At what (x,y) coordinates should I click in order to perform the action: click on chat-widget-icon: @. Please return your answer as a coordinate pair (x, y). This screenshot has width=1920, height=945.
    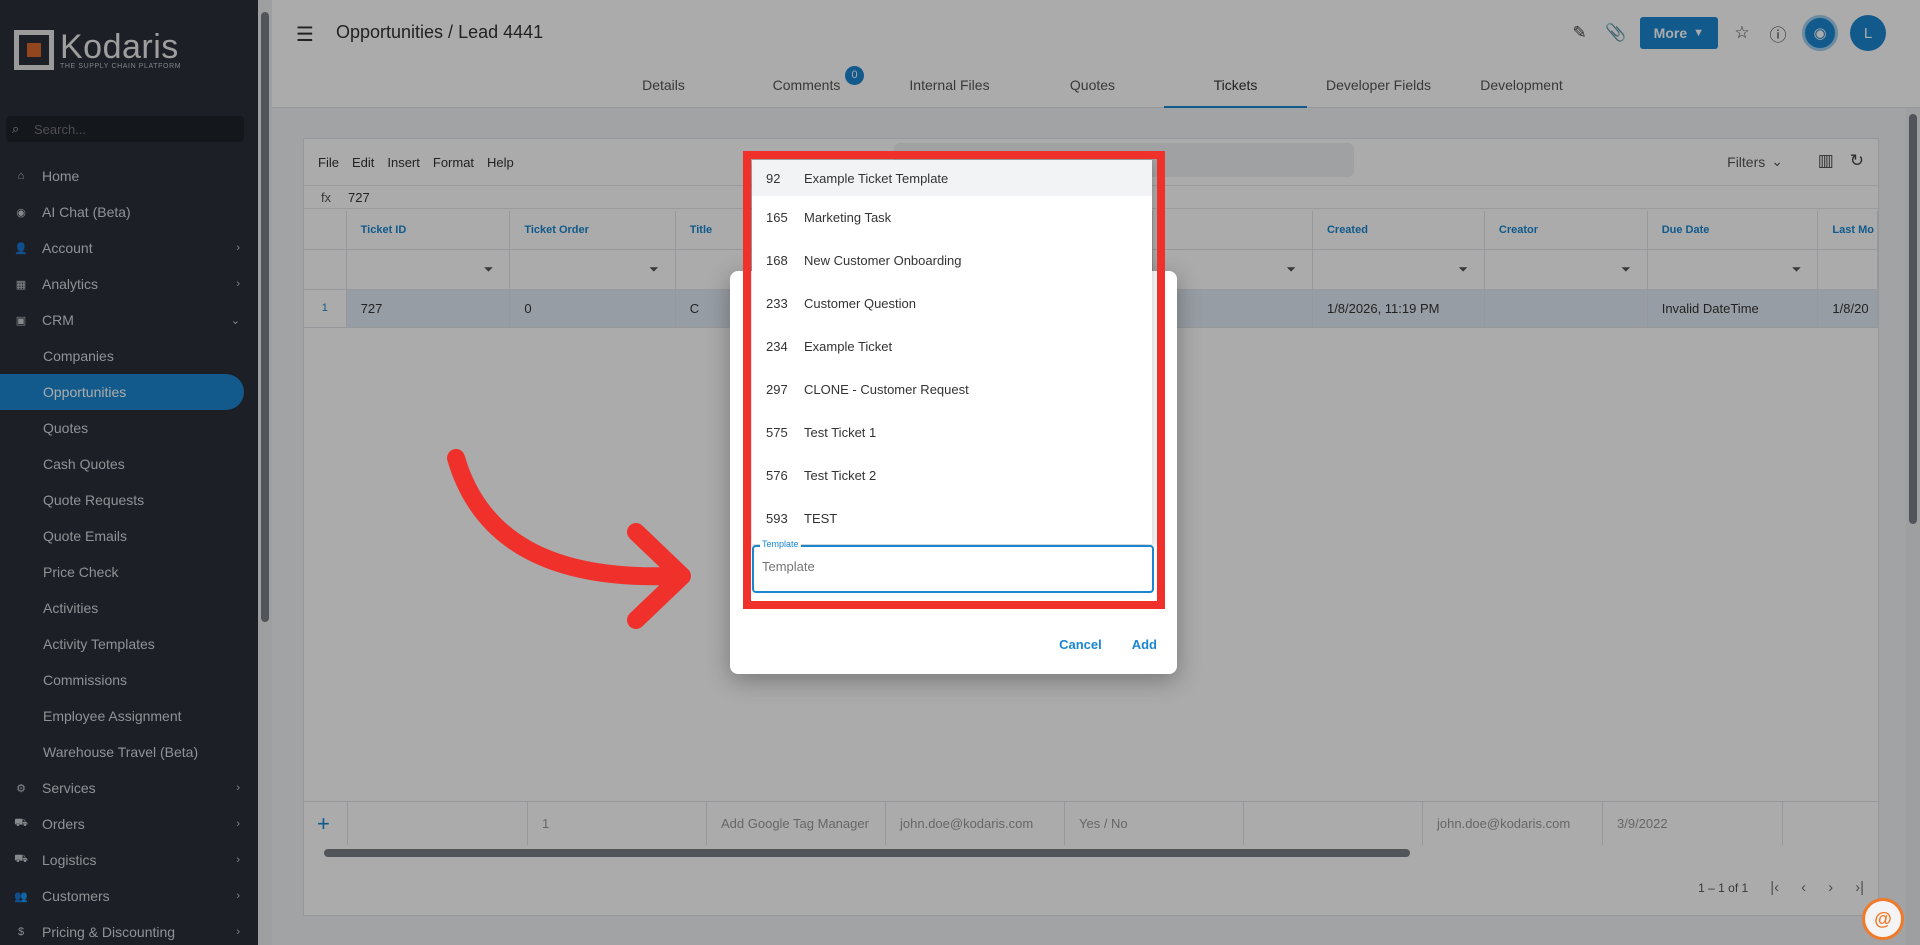
    Looking at the image, I should click on (1883, 919).